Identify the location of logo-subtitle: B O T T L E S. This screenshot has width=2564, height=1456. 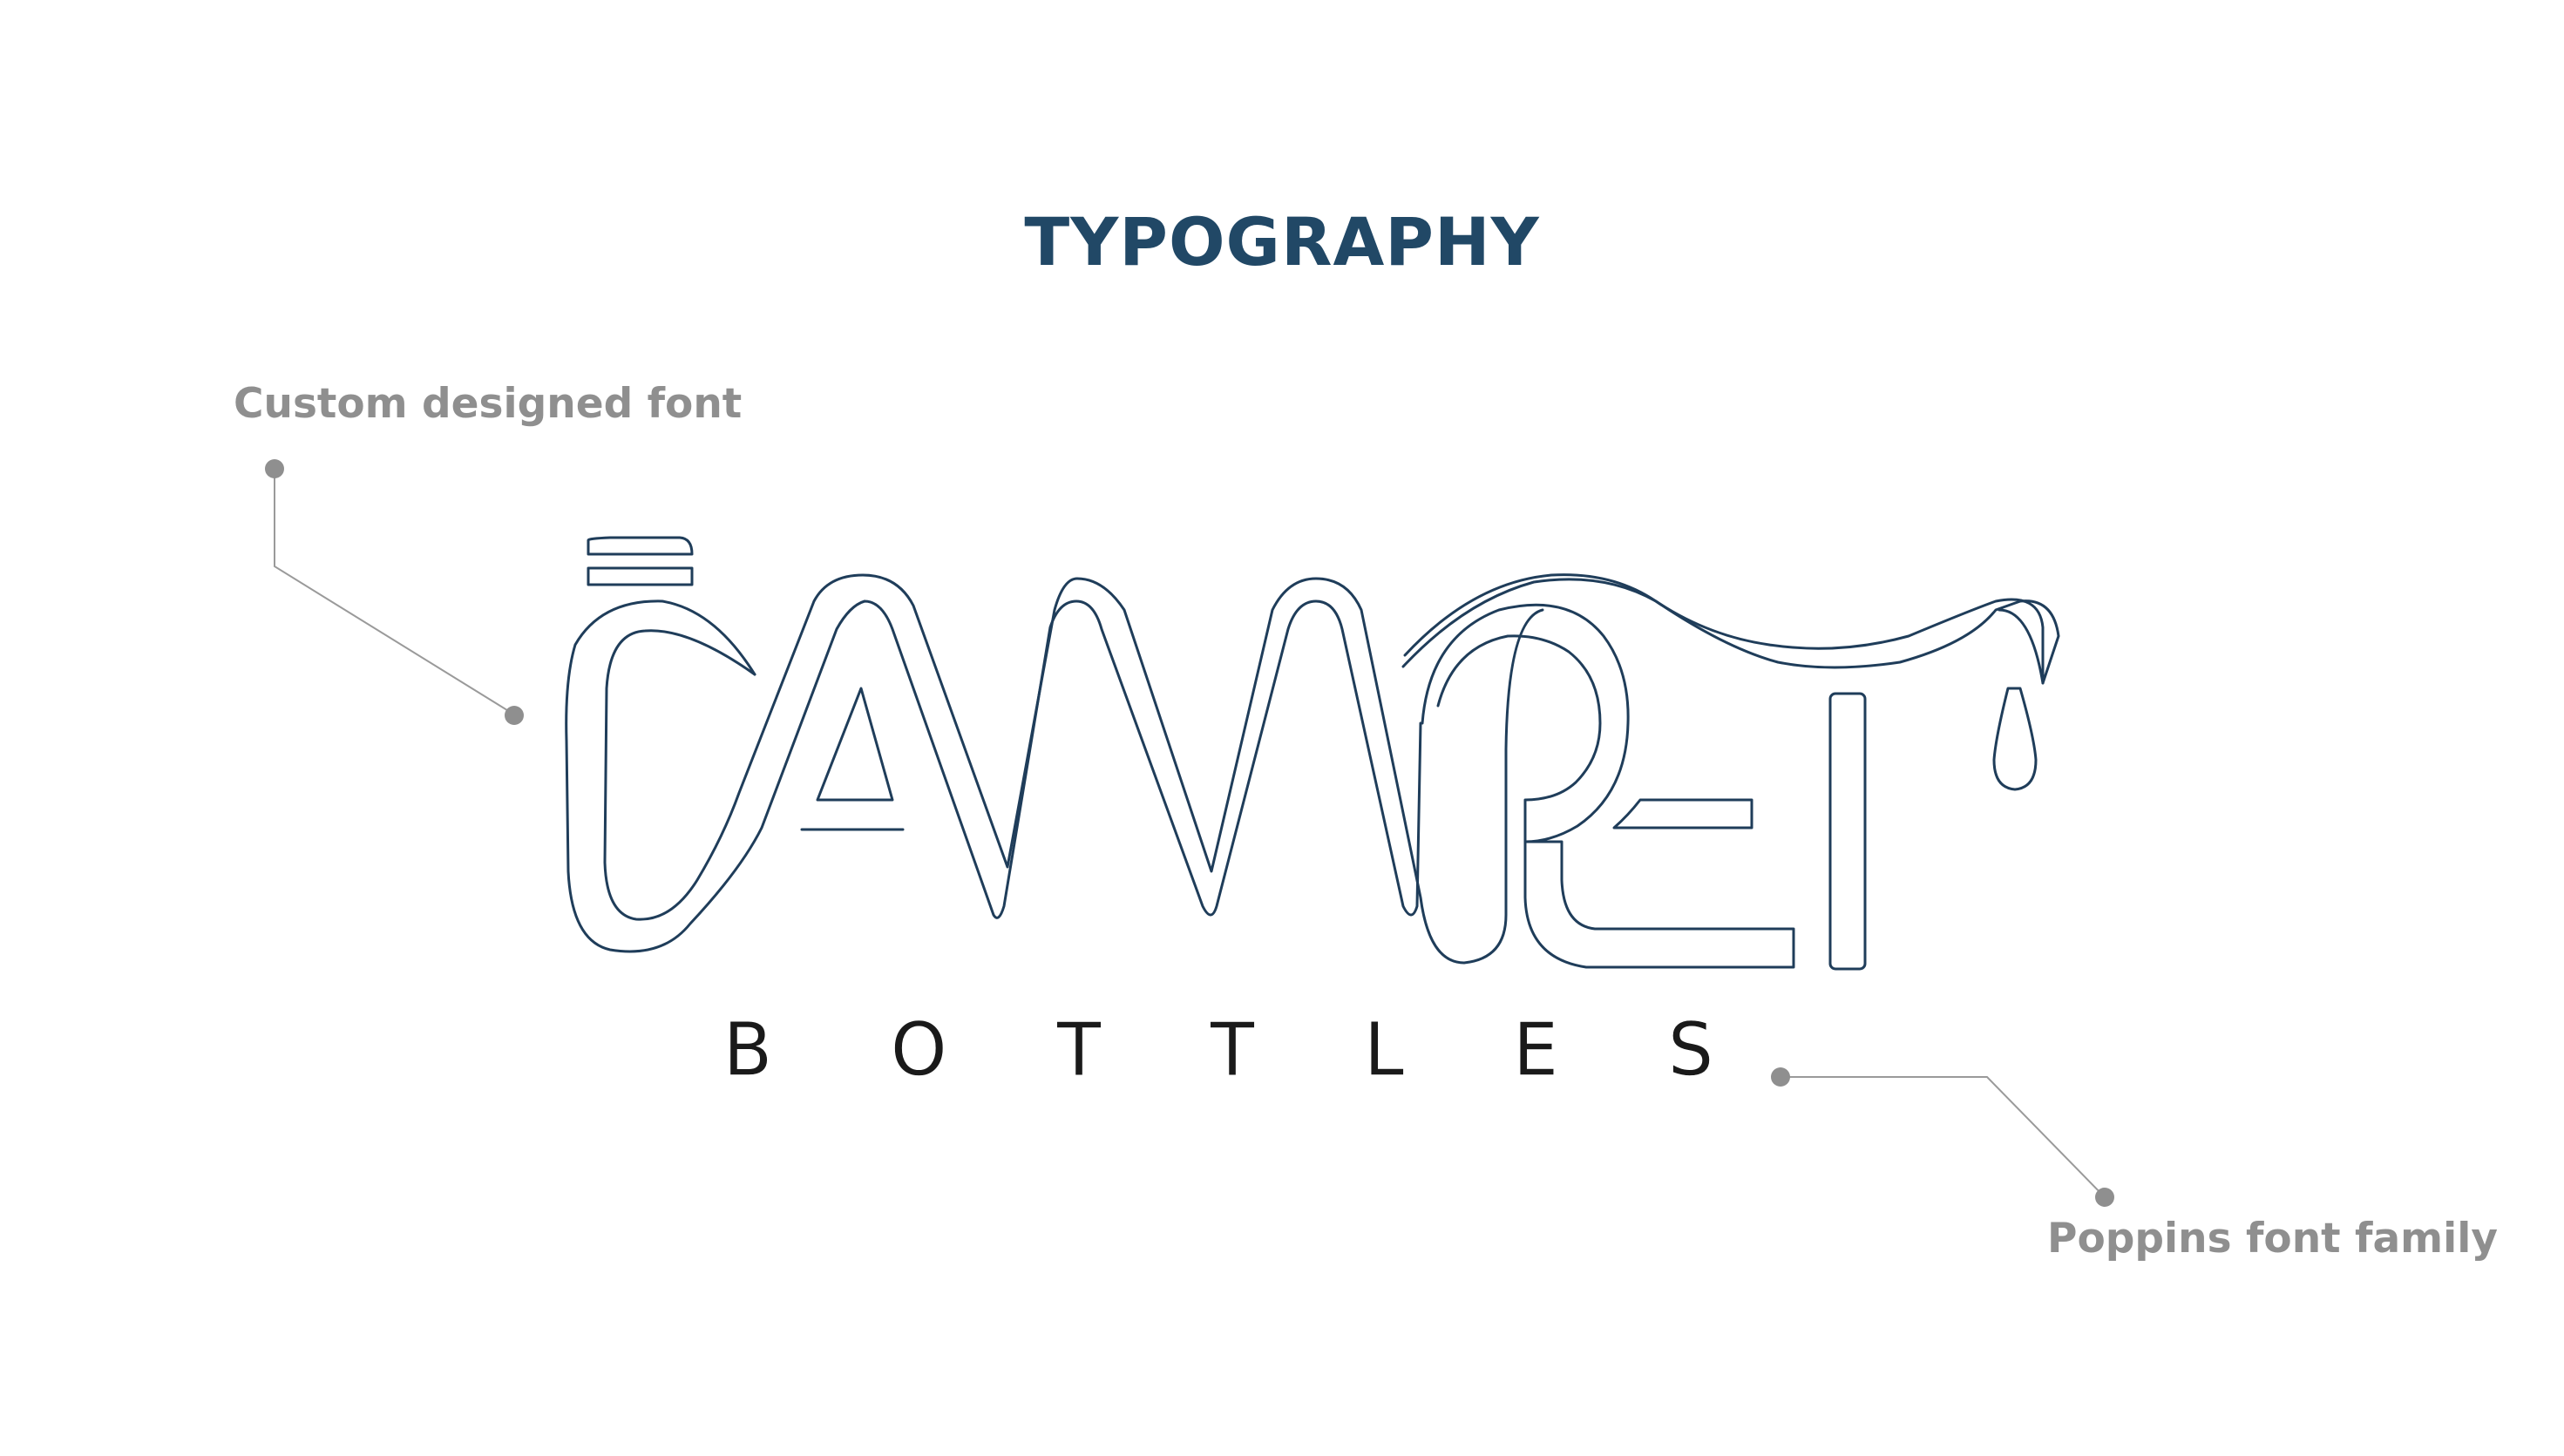
(1282, 1051).